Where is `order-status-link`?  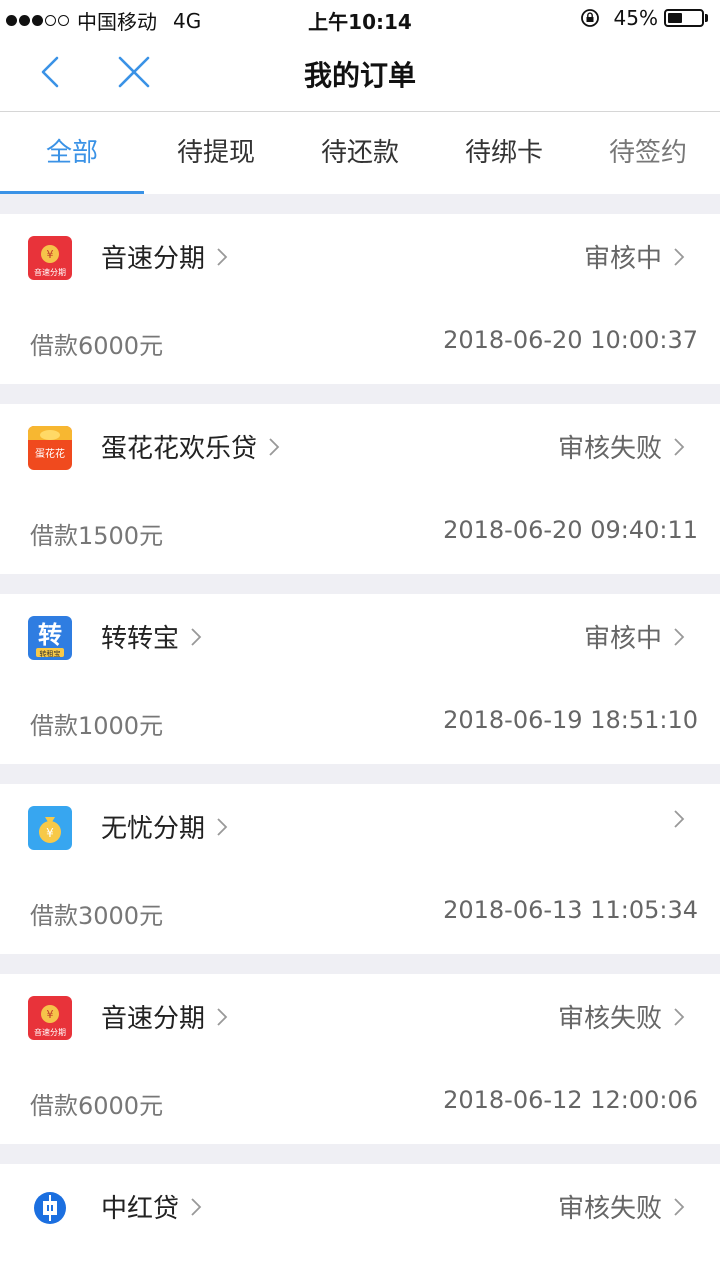 order-status-link is located at coordinates (676, 819).